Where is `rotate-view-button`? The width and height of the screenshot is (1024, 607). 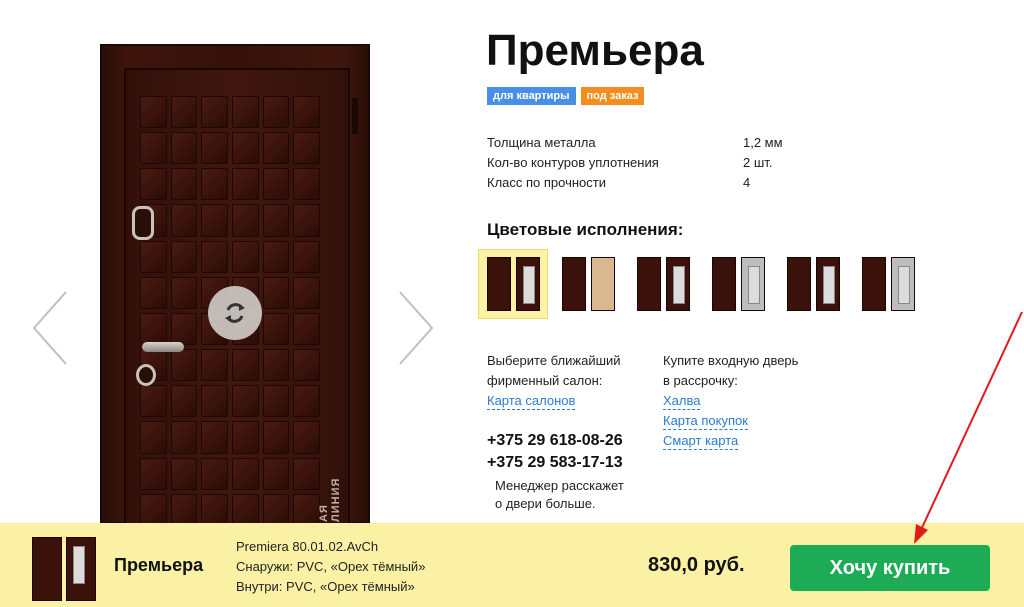
rotate-view-button is located at coordinates (235, 313).